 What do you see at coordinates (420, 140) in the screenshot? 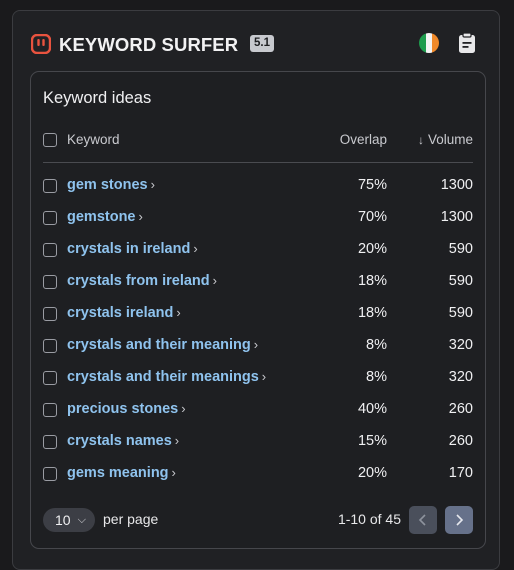
I see `sort-down-icon: ↓` at bounding box center [420, 140].